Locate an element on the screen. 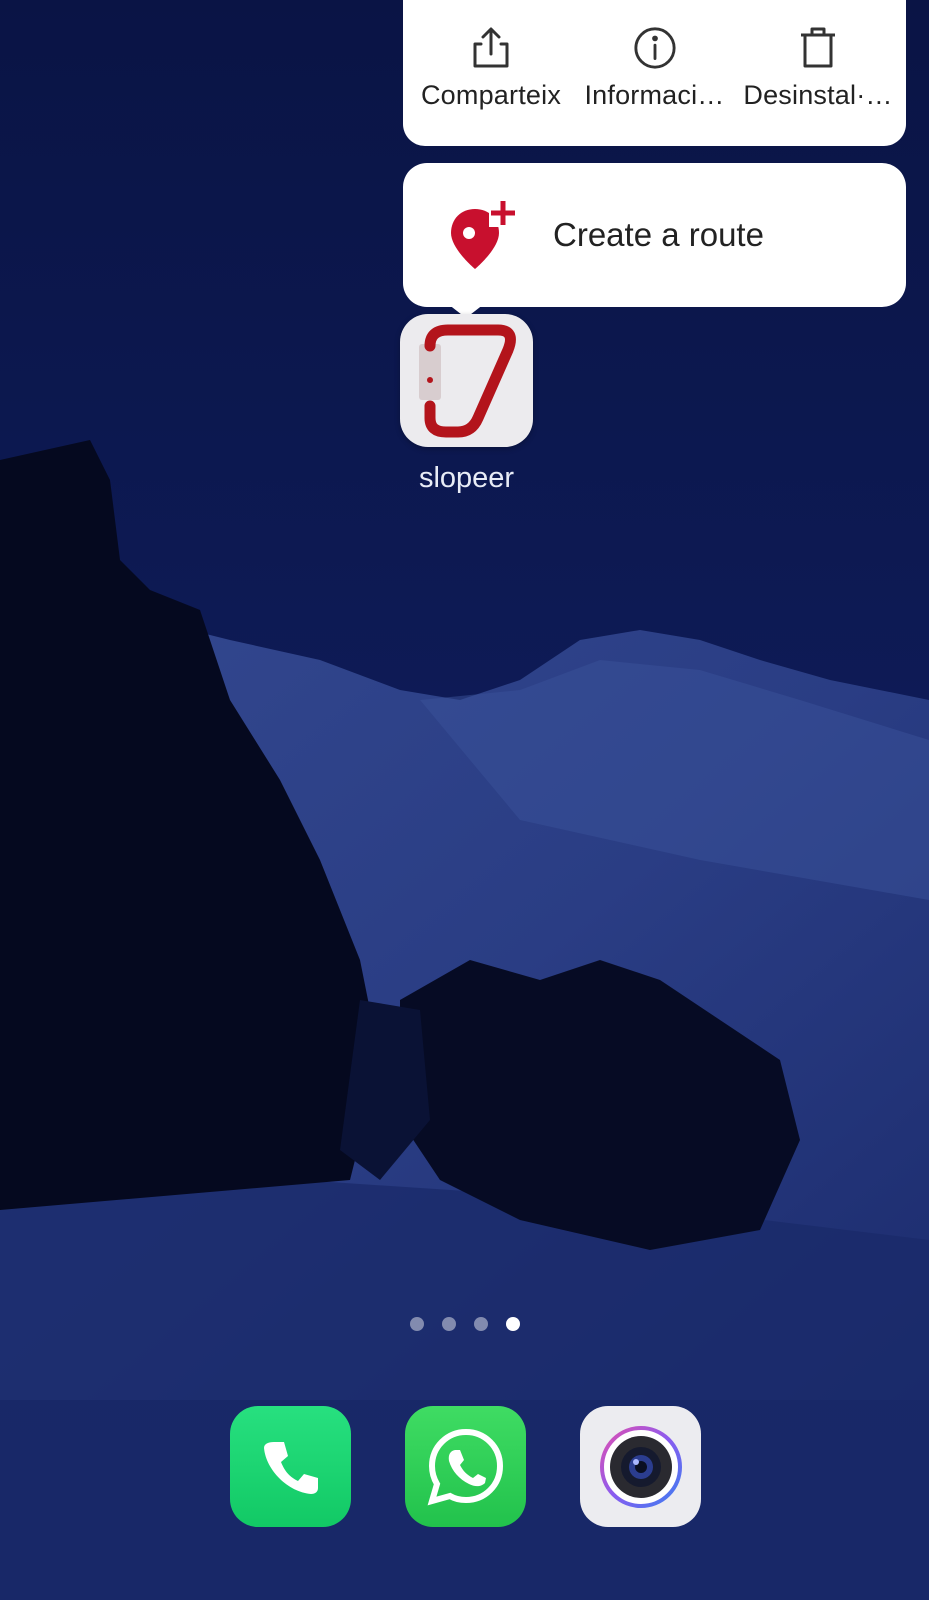  camera-icon is located at coordinates (640, 1466).